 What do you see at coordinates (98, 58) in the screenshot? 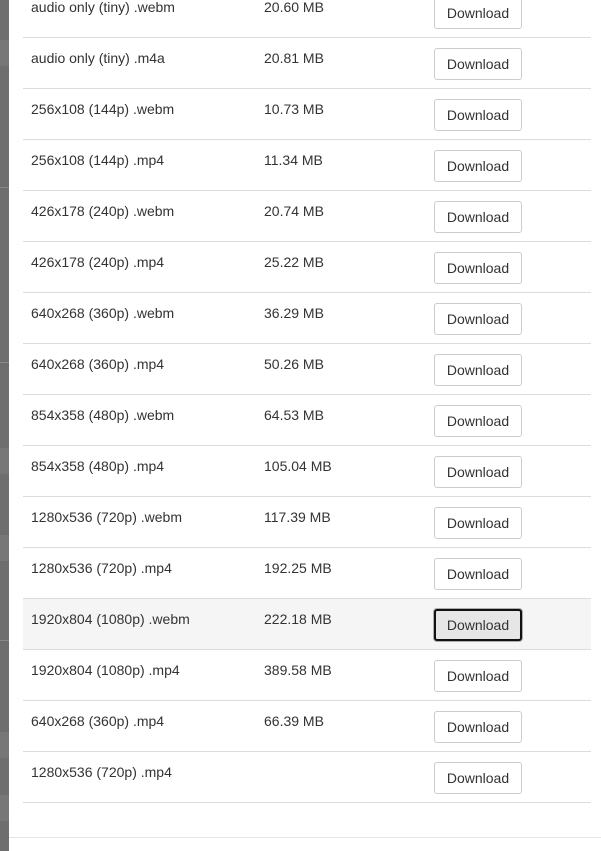
I see `format-label: audio only (tiny) .m4a` at bounding box center [98, 58].